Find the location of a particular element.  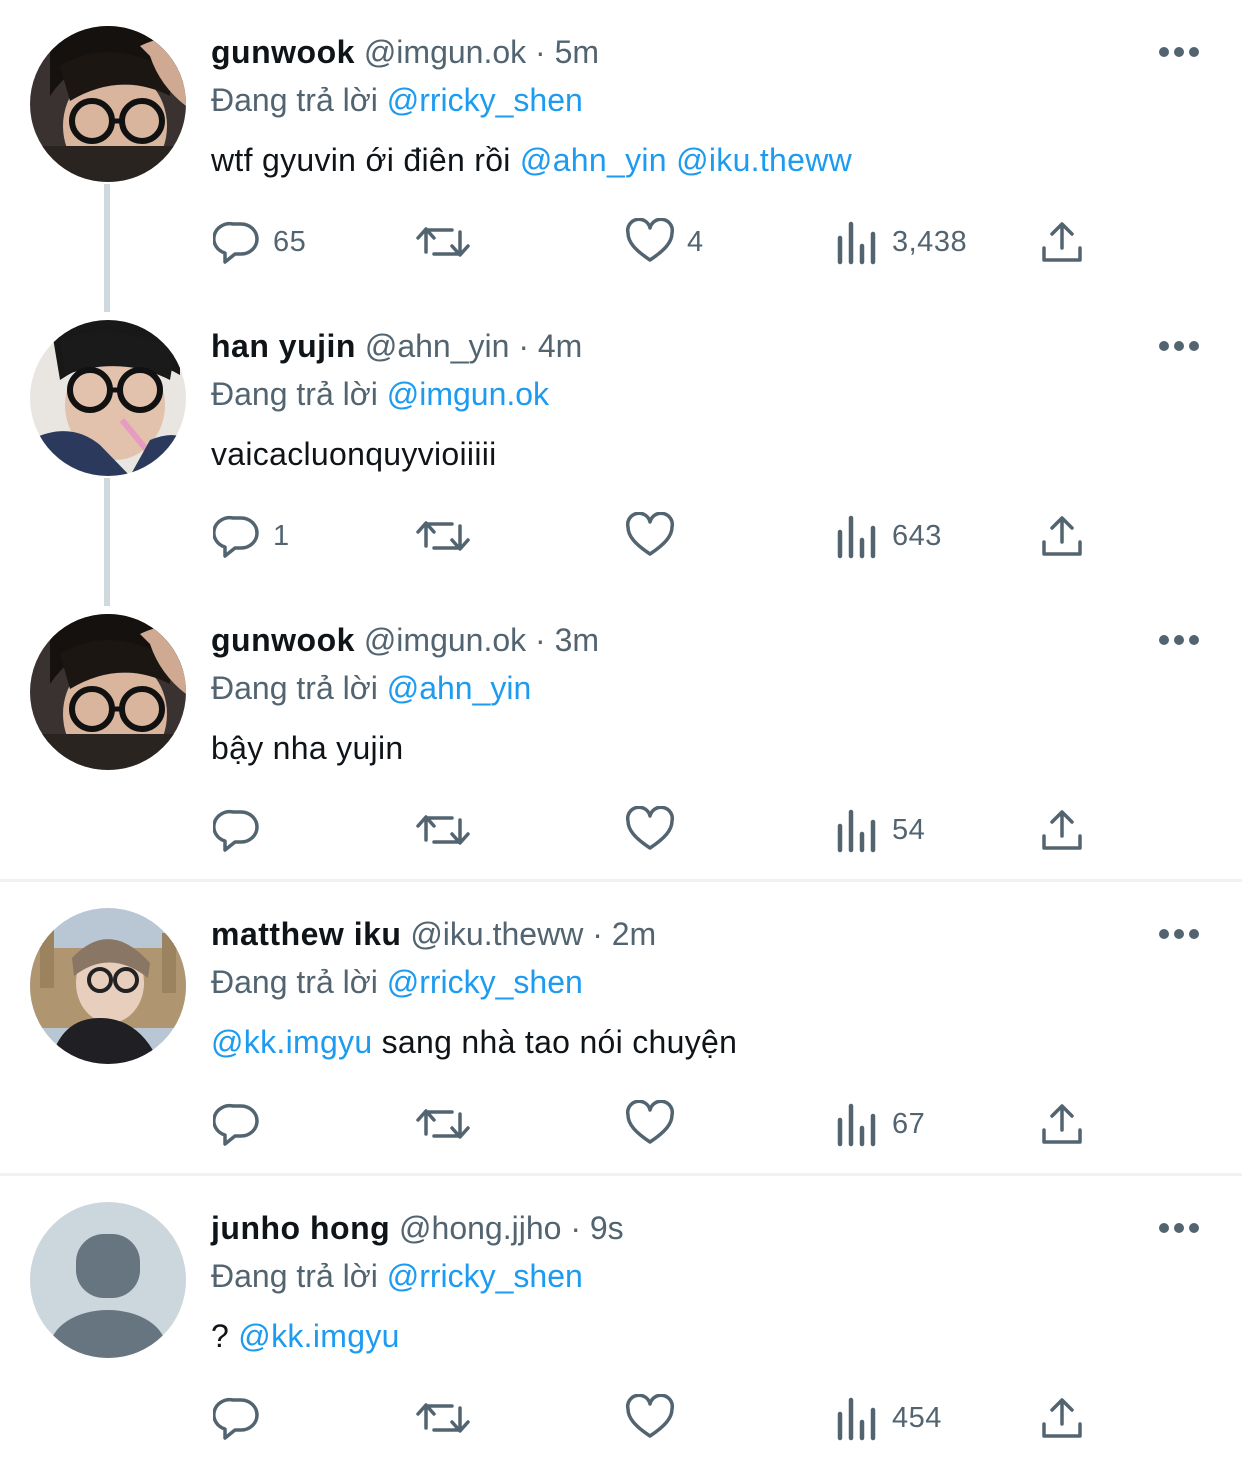

tweet-text-part: bậy nha yujin is located at coordinates (307, 748).